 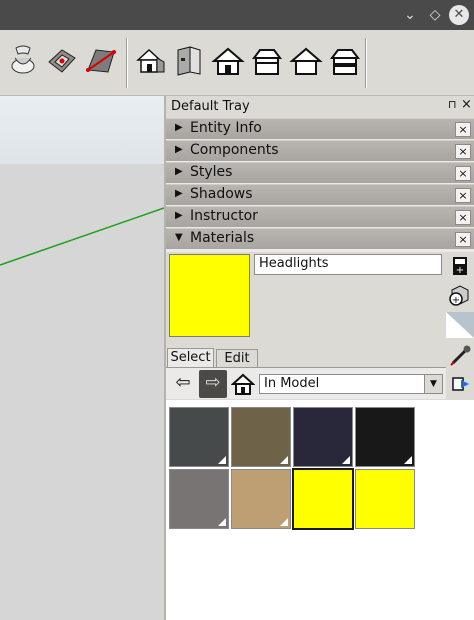 What do you see at coordinates (459, 15) in the screenshot?
I see `close-button: ✕` at bounding box center [459, 15].